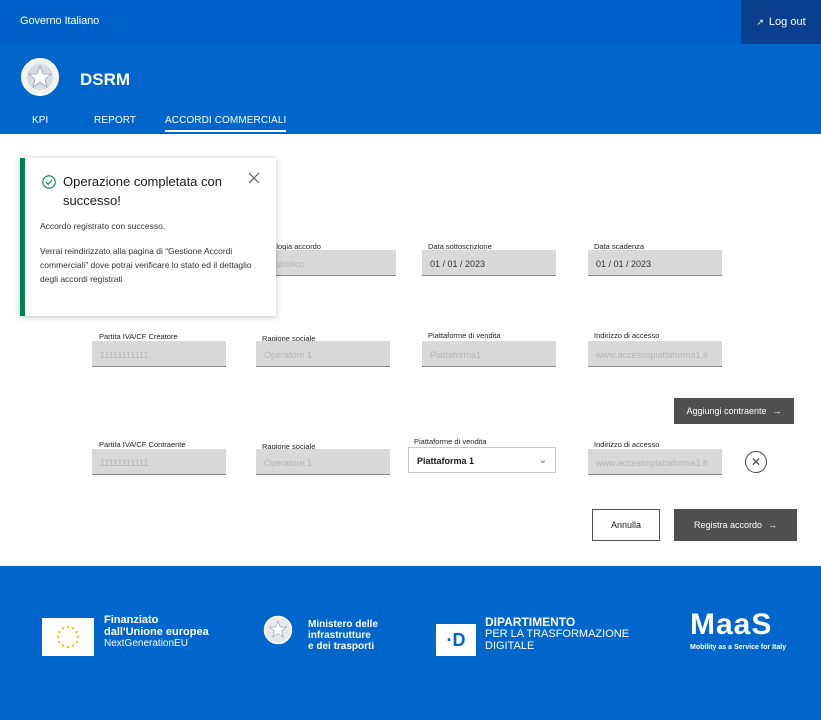 Image resolution: width=821 pixels, height=720 pixels. What do you see at coordinates (40, 77) in the screenshot?
I see `republic-emblem-icon` at bounding box center [40, 77].